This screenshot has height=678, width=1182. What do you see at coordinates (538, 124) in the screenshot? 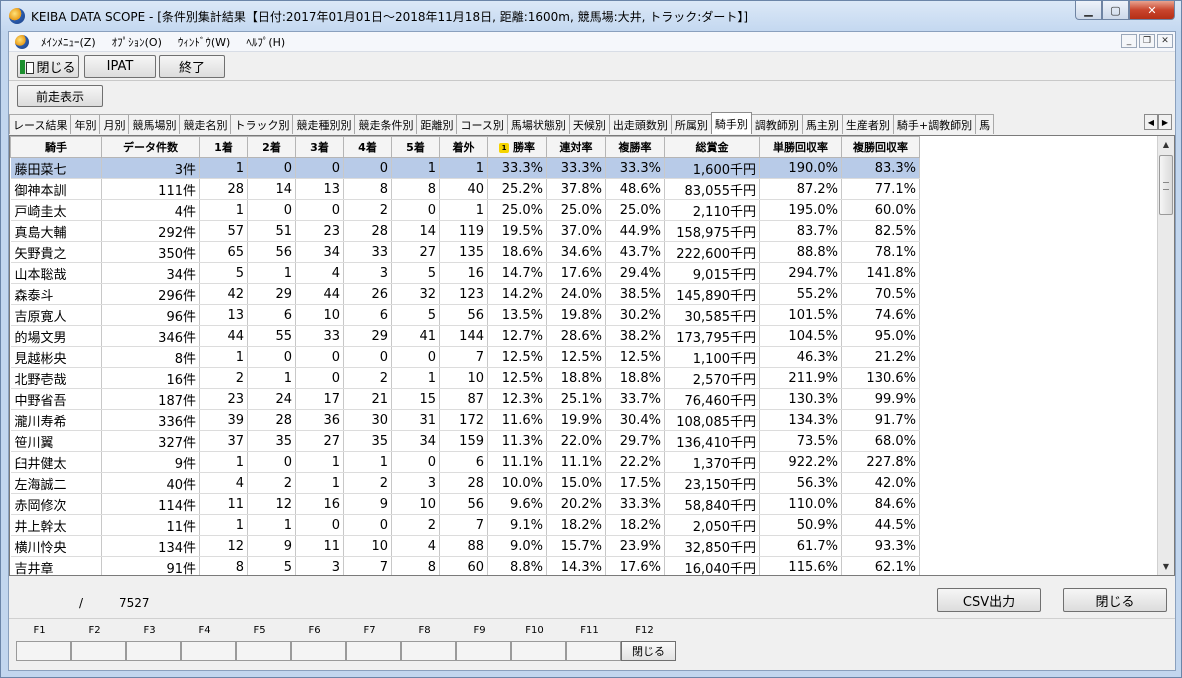
I see `tab-10: 馬場状態別` at bounding box center [538, 124].